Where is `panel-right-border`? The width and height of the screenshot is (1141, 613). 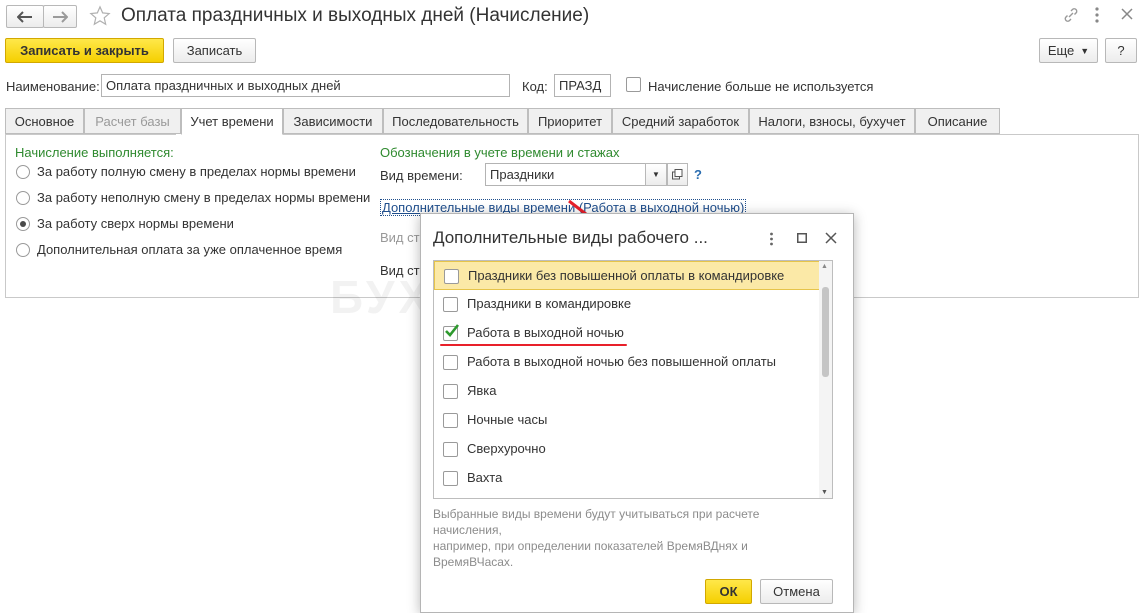
panel-right-border is located at coordinates (1138, 215).